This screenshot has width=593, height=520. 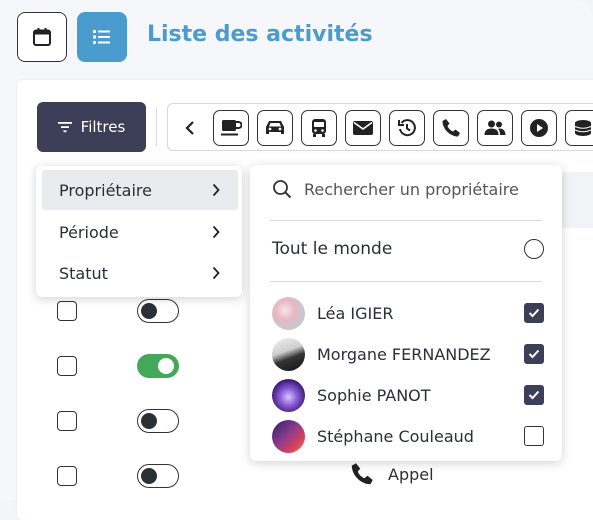 I want to click on chevron-left-icon, so click(x=189, y=128).